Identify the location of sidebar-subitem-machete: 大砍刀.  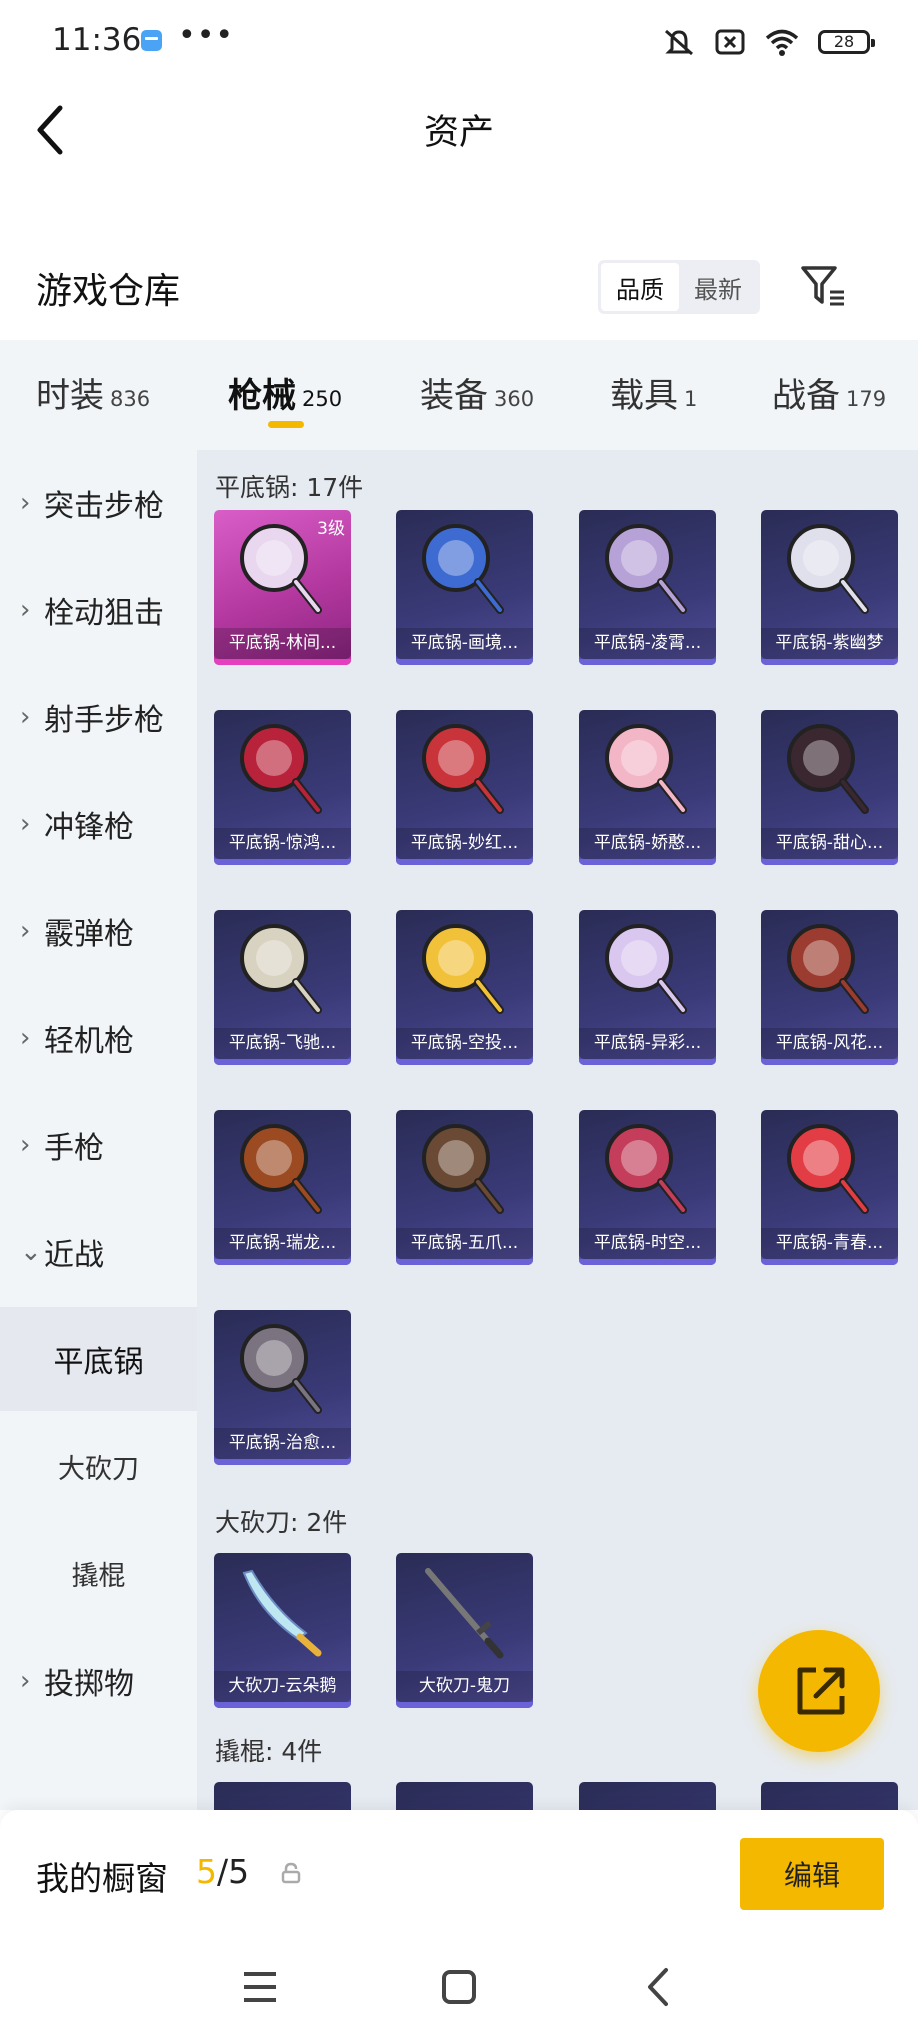
(98, 1466).